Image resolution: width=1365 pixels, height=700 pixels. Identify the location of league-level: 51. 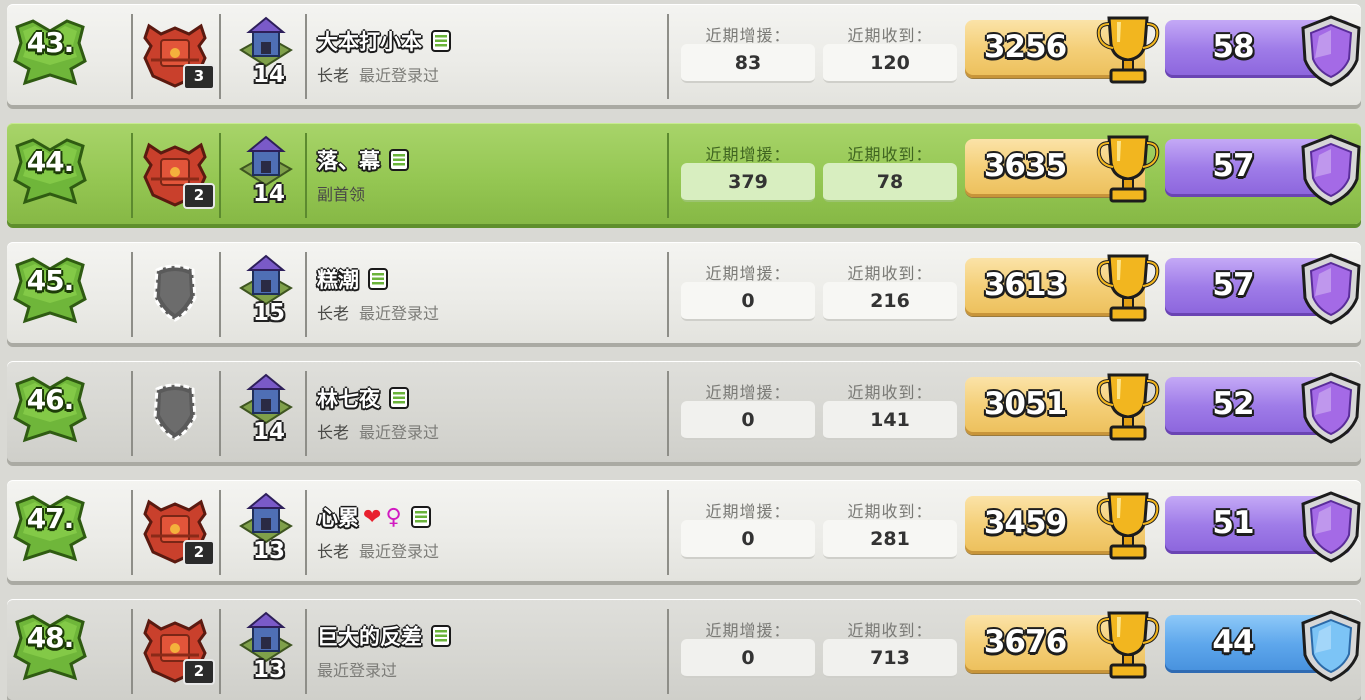
(1233, 523).